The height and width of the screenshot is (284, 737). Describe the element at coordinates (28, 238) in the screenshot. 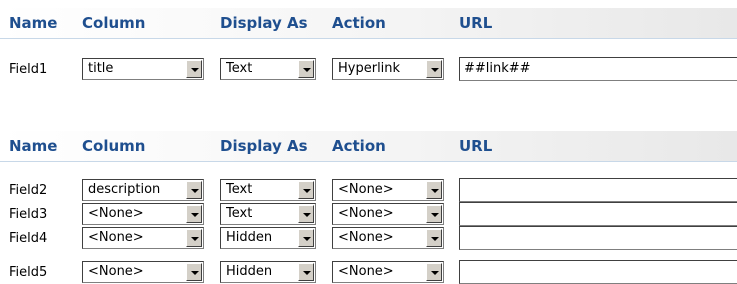

I see `field-name-label: Field4` at that location.